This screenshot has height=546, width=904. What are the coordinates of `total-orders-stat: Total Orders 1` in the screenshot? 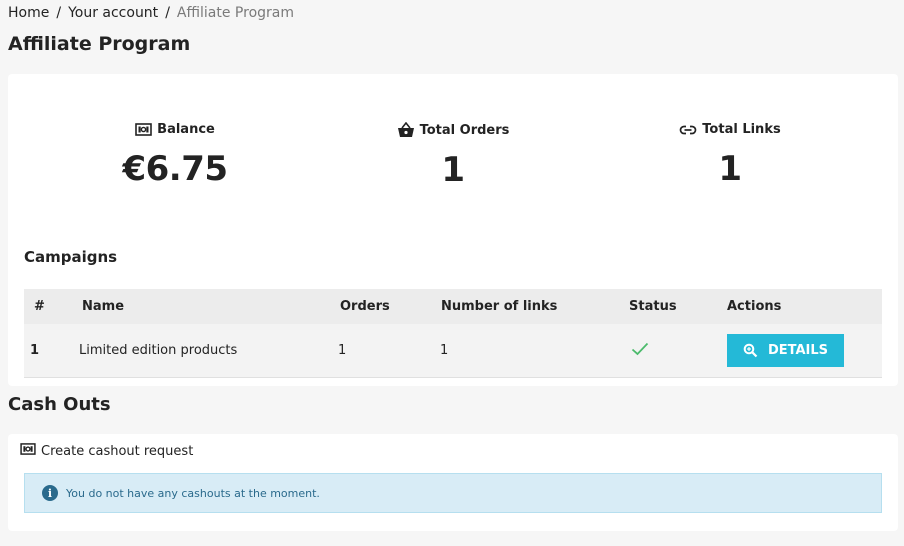 It's located at (453, 156).